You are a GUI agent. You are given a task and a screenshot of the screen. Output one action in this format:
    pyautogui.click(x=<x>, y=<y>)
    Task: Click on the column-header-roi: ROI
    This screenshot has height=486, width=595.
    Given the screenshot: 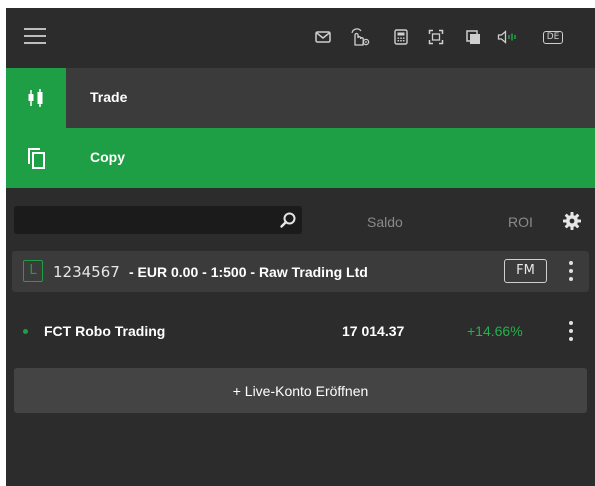 What is the action you would take?
    pyautogui.click(x=520, y=222)
    